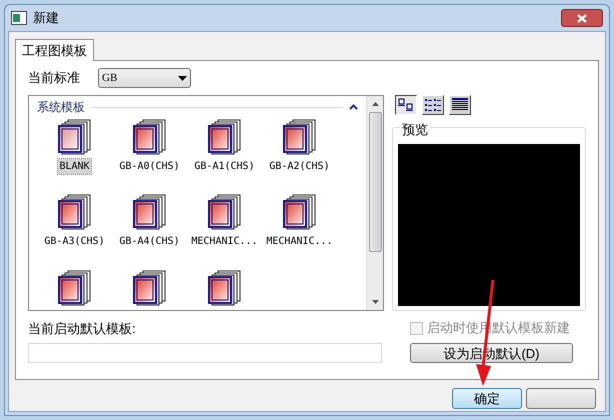 The width and height of the screenshot is (614, 420). I want to click on window-app-icon, so click(19, 18).